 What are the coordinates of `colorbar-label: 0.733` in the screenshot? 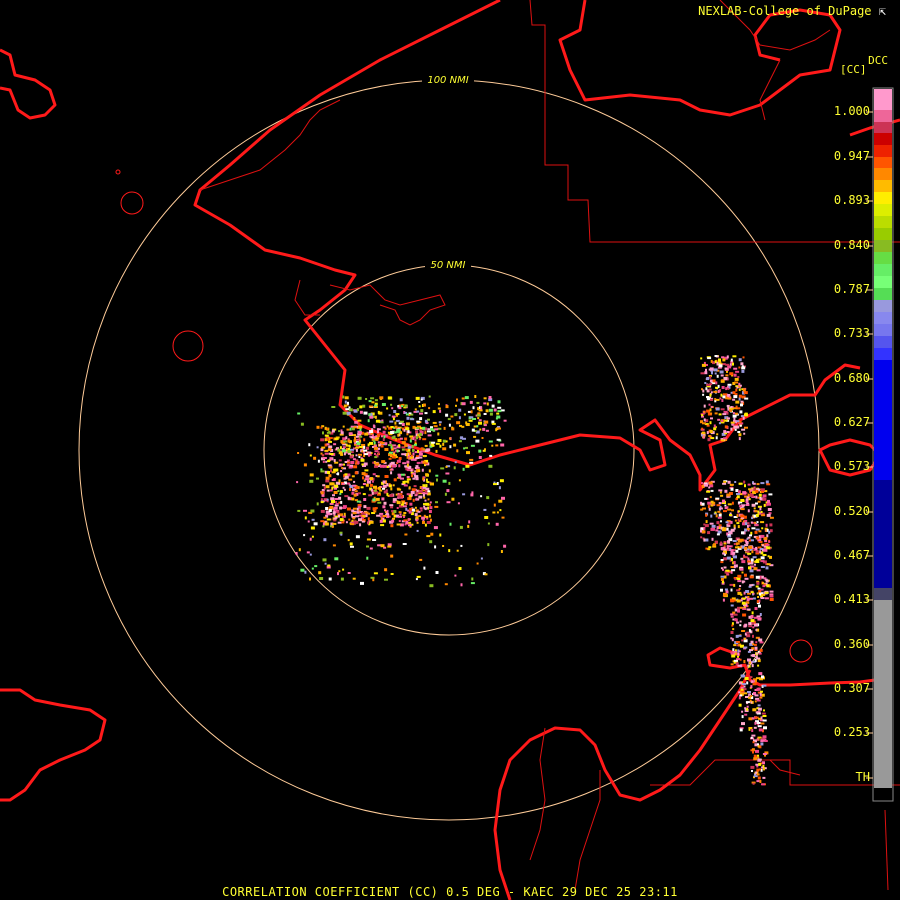 It's located at (851, 333).